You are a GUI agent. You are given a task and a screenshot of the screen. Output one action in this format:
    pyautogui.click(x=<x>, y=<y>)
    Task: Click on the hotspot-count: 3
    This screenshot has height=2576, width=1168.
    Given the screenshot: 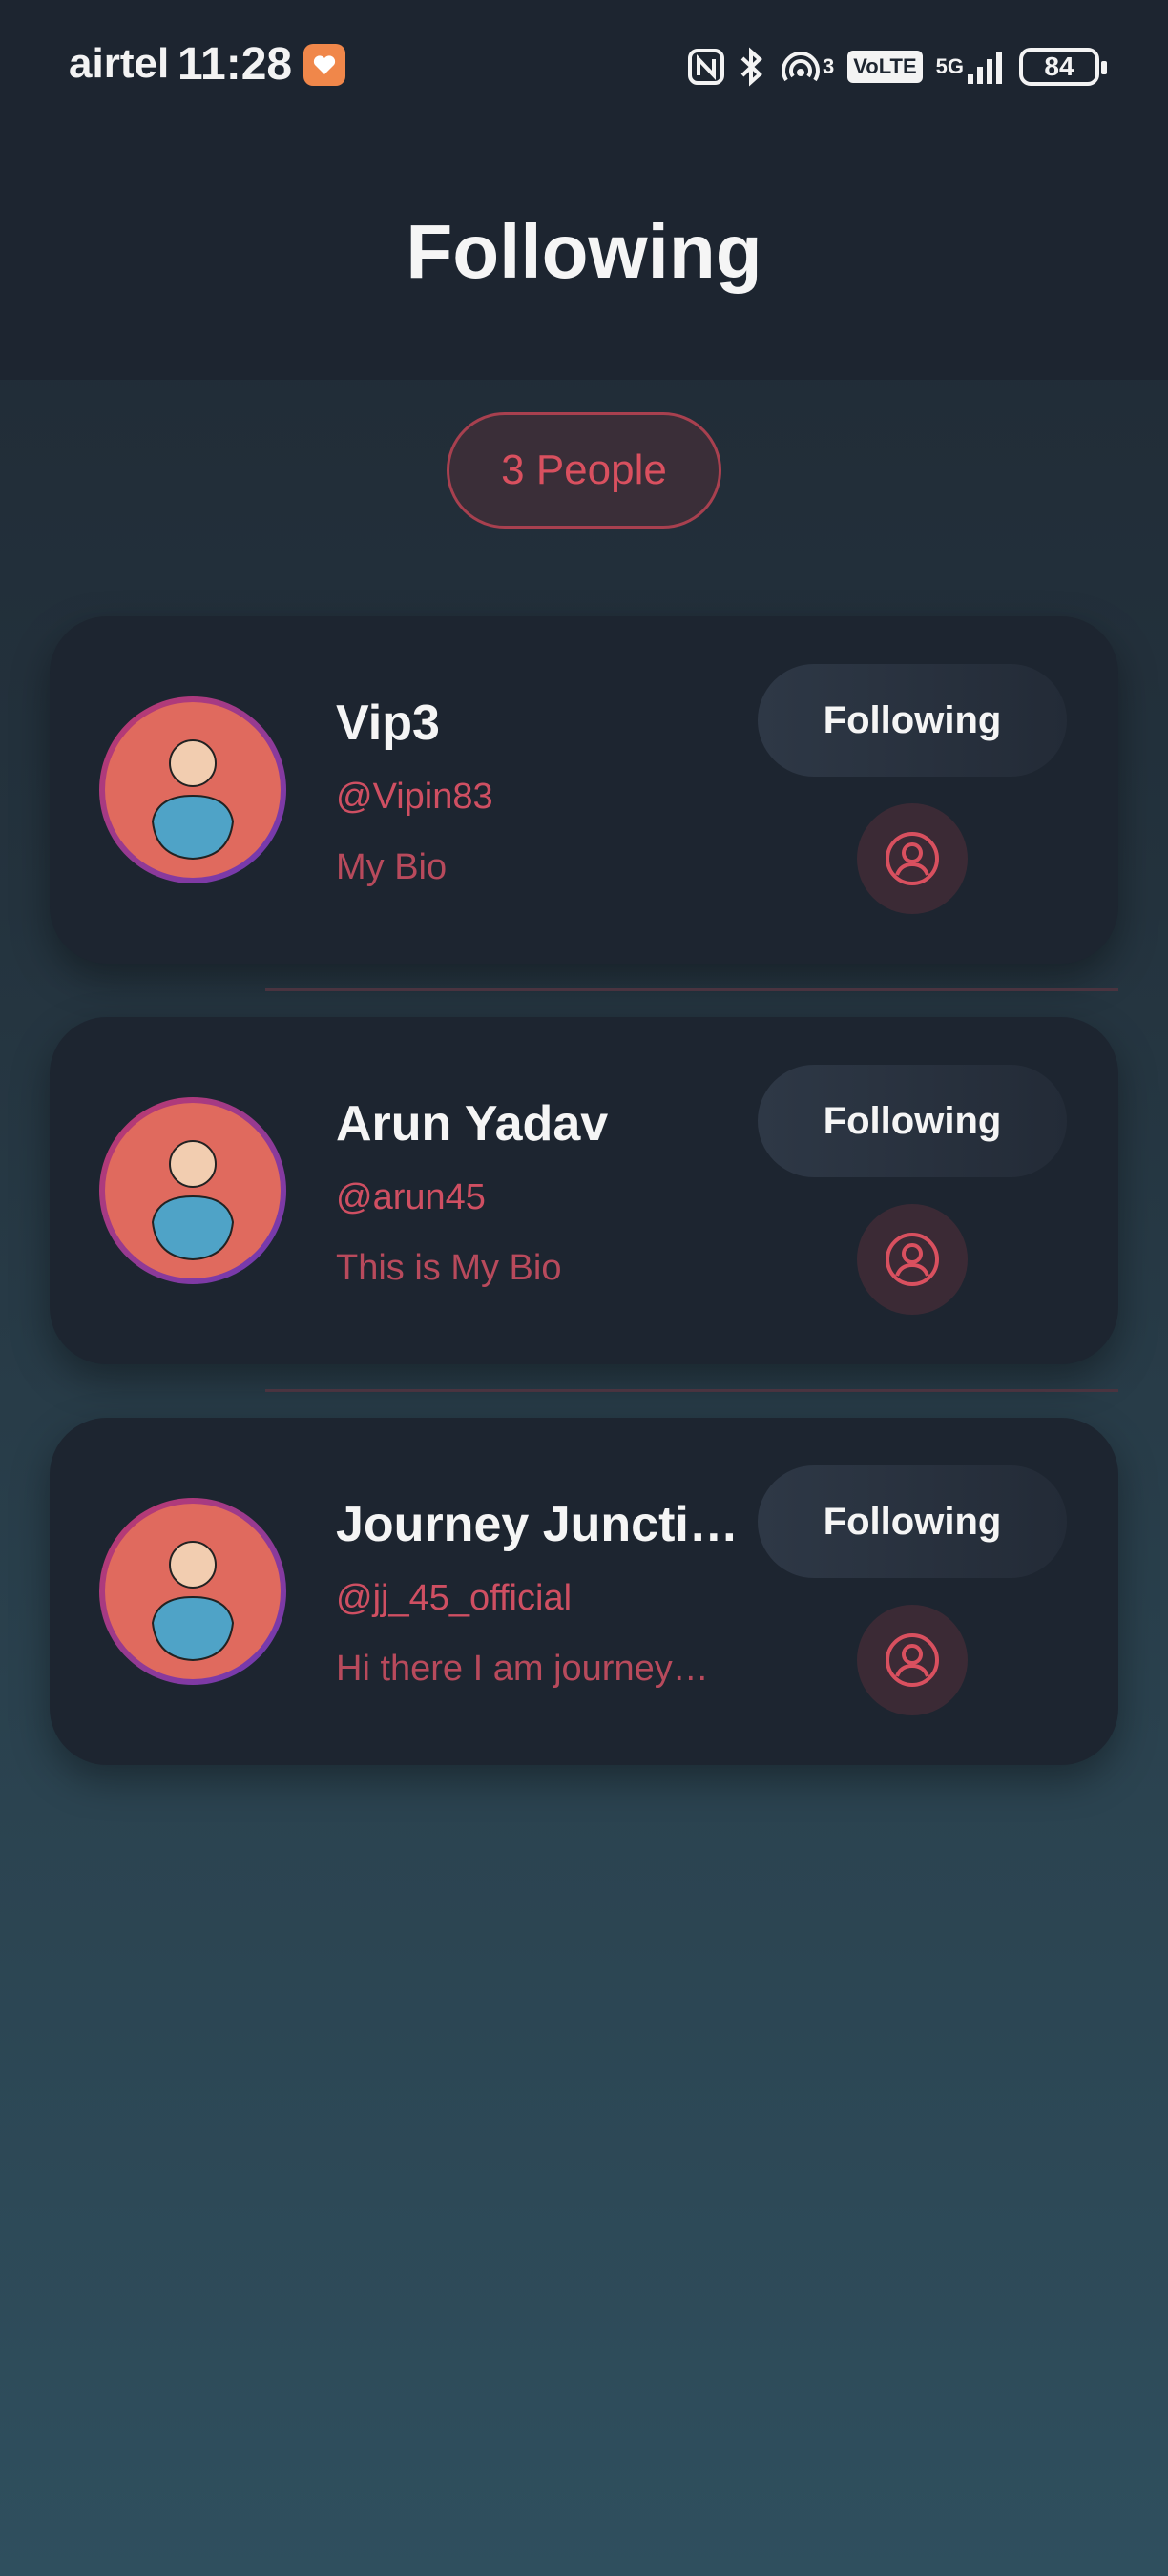 What is the action you would take?
    pyautogui.click(x=828, y=66)
    